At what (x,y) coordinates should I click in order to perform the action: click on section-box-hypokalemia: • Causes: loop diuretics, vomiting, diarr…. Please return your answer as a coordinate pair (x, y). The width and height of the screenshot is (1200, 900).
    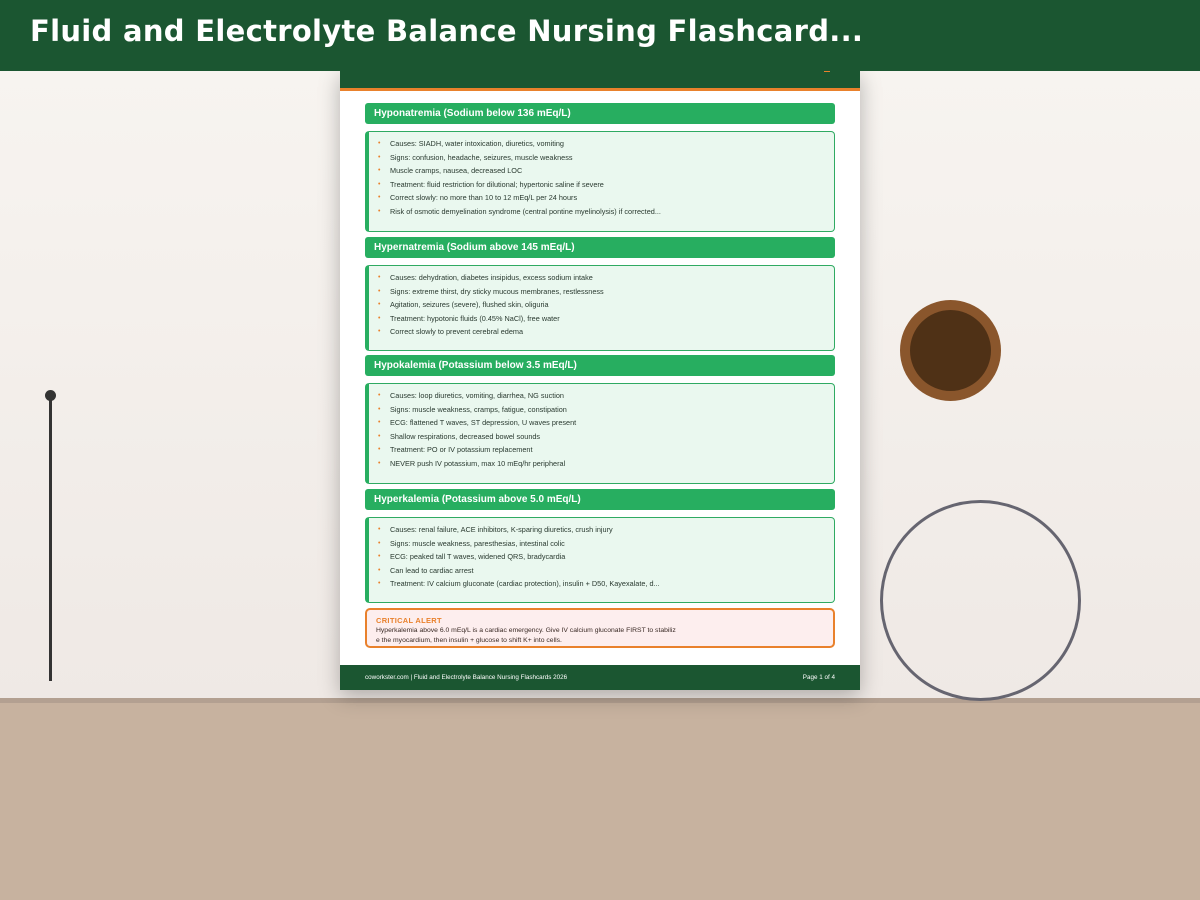
    Looking at the image, I should click on (600, 433).